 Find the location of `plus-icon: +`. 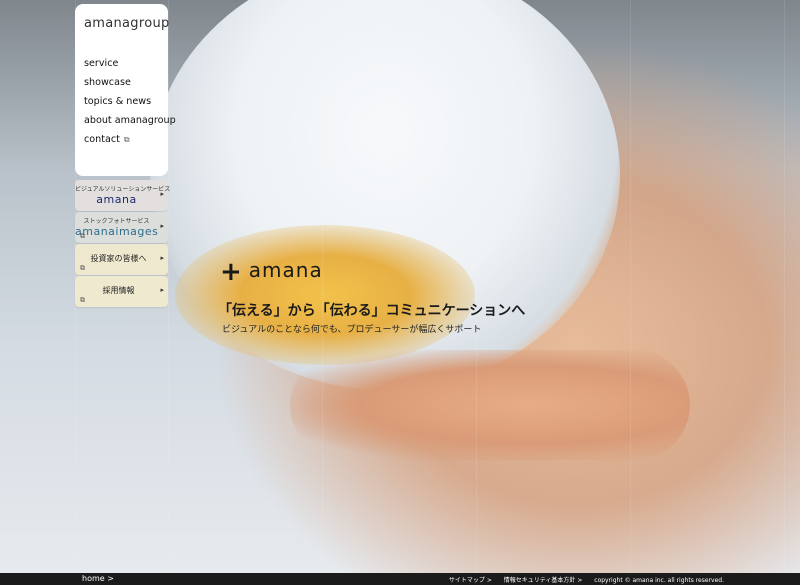

plus-icon: + is located at coordinates (231, 272).